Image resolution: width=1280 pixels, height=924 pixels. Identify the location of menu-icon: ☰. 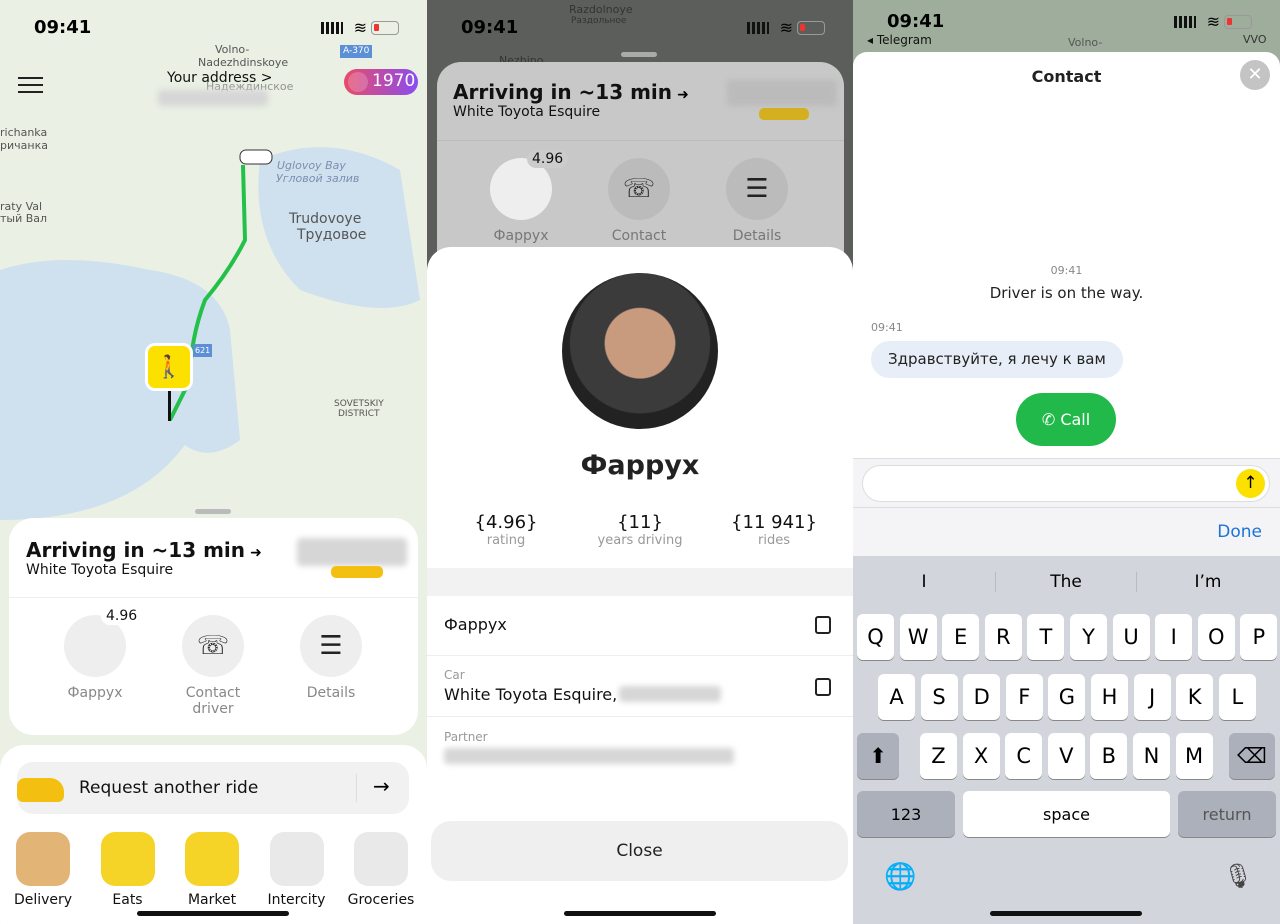
(757, 189).